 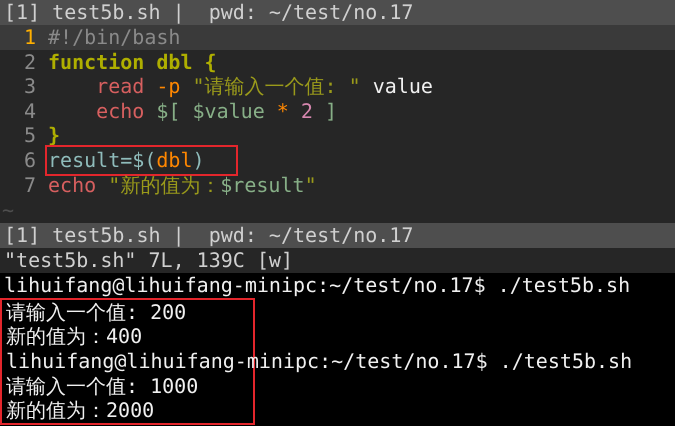 What do you see at coordinates (29, 62) in the screenshot?
I see `line-number: 2` at bounding box center [29, 62].